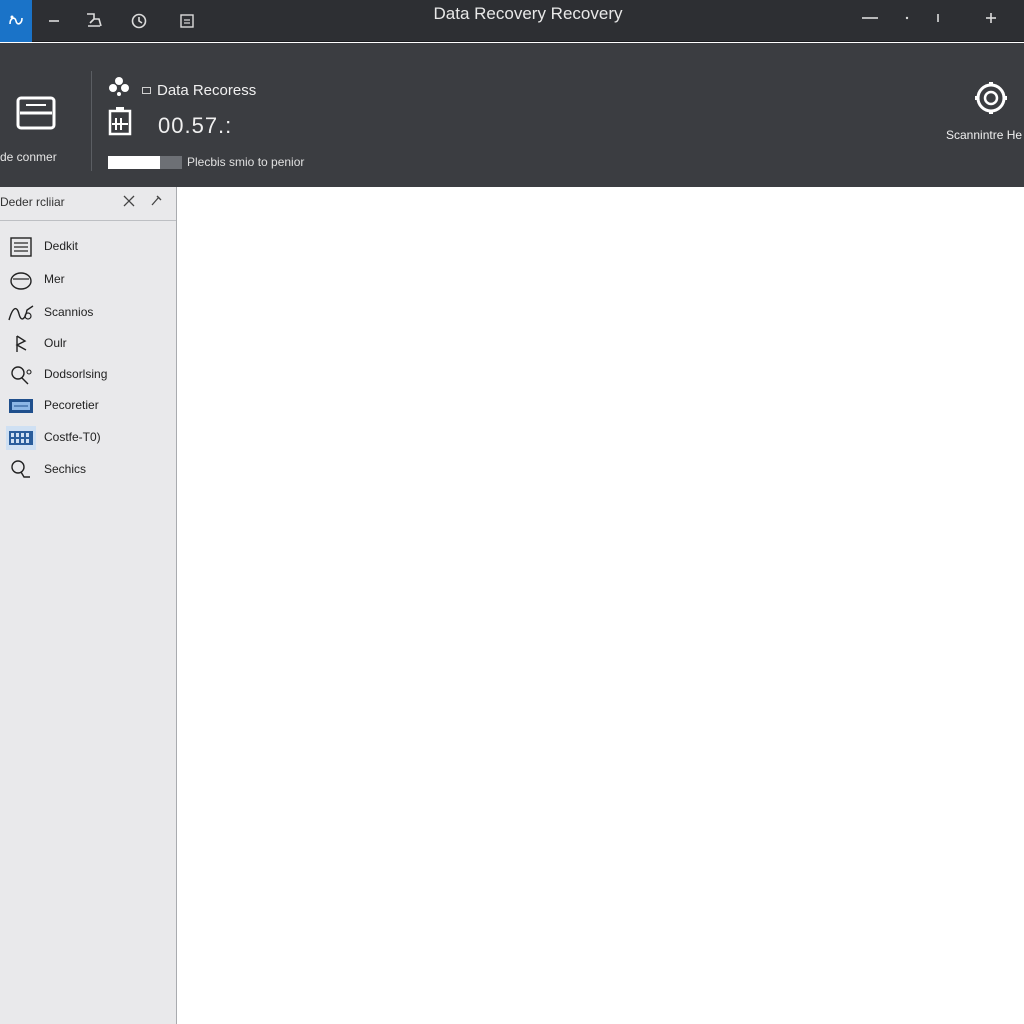 The height and width of the screenshot is (1024, 1024). What do you see at coordinates (61, 246) in the screenshot?
I see `sidebar-item-label: Dedkit` at bounding box center [61, 246].